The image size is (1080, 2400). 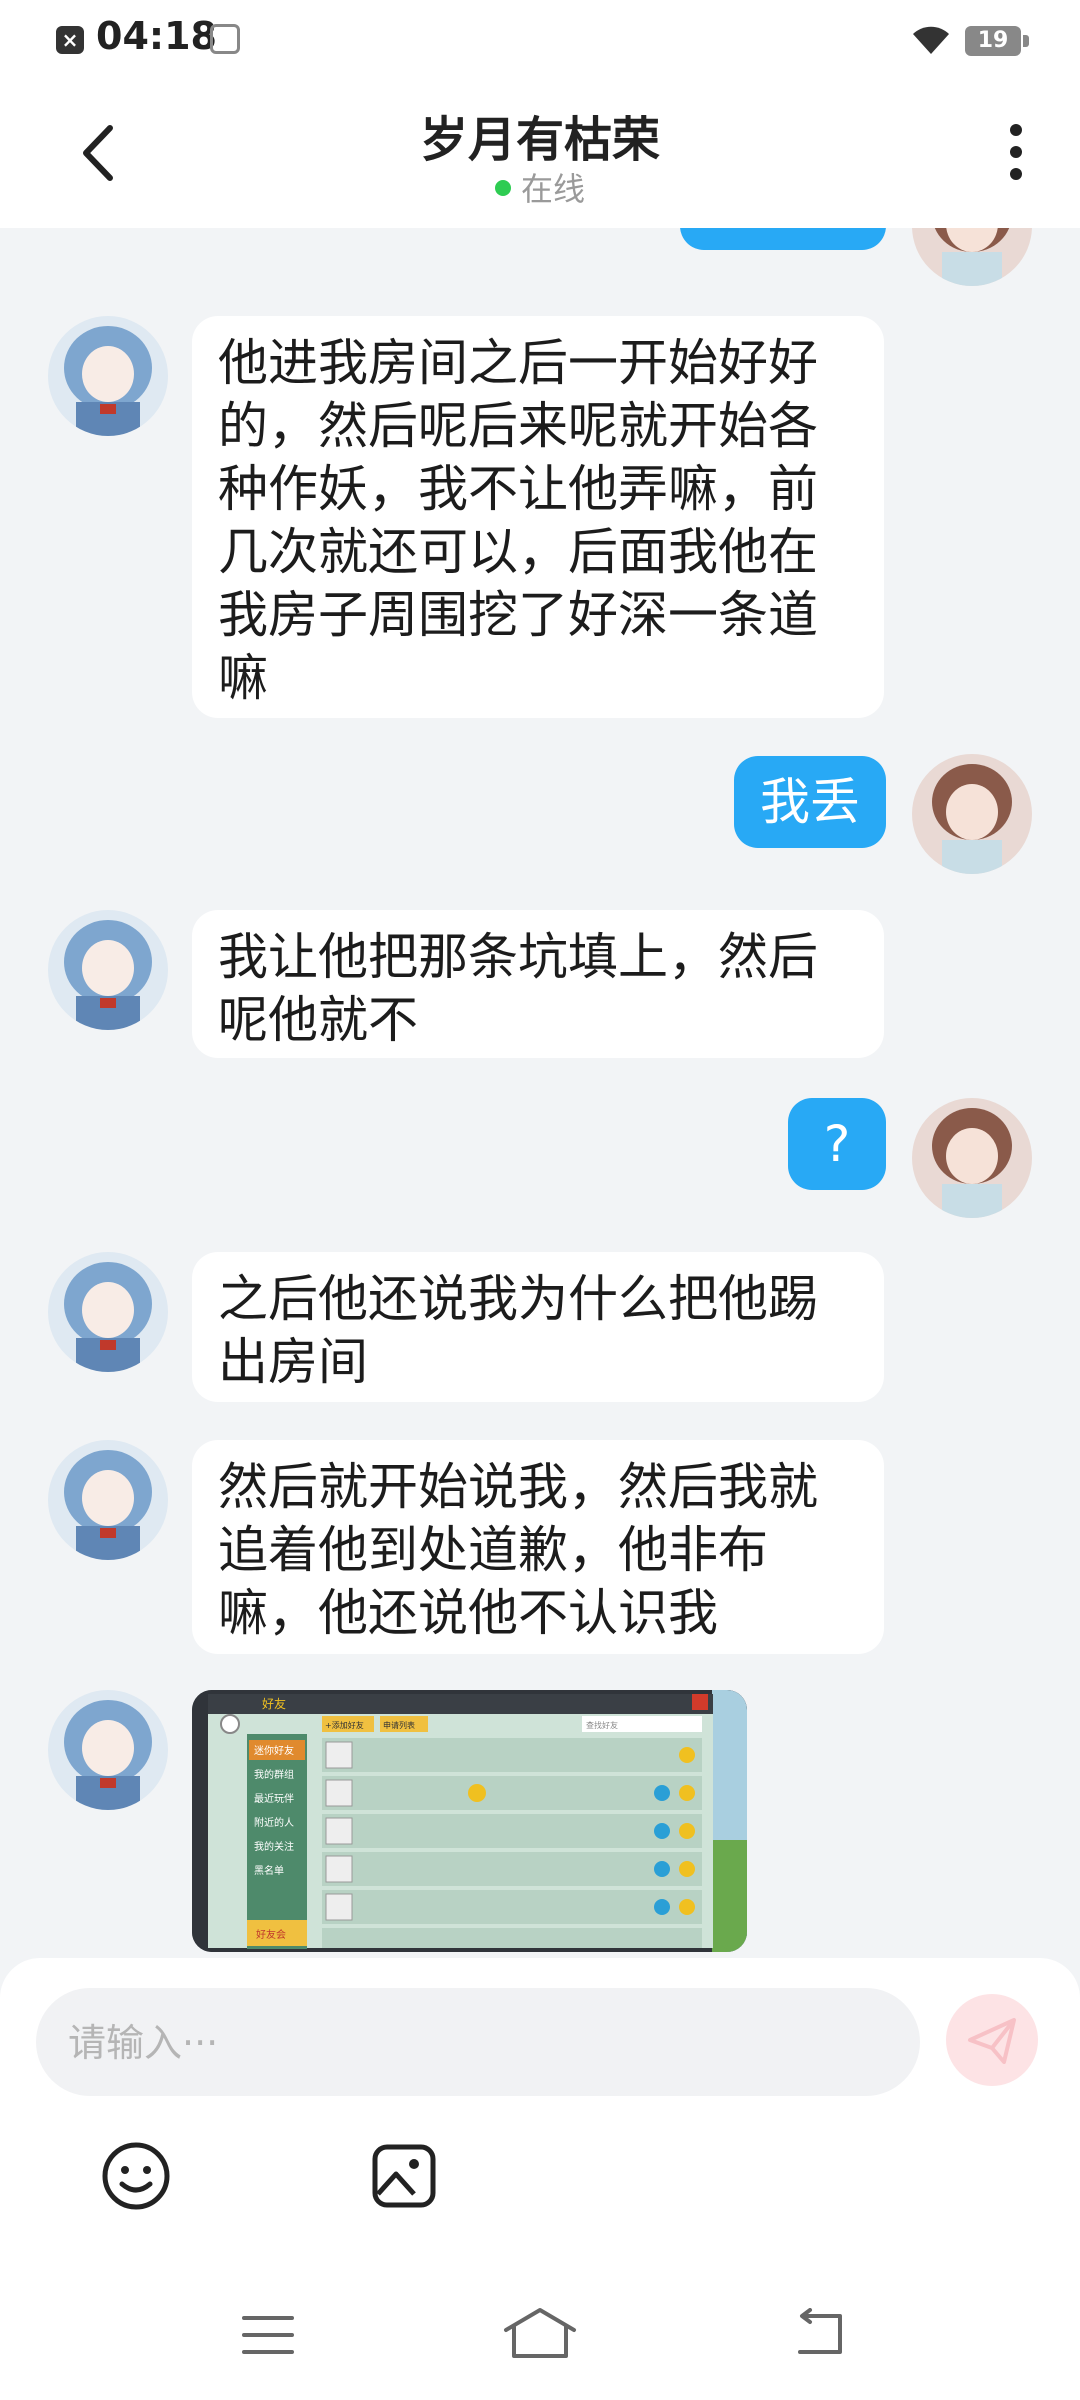 I want to click on notification-close-icon: ×, so click(x=70, y=40).